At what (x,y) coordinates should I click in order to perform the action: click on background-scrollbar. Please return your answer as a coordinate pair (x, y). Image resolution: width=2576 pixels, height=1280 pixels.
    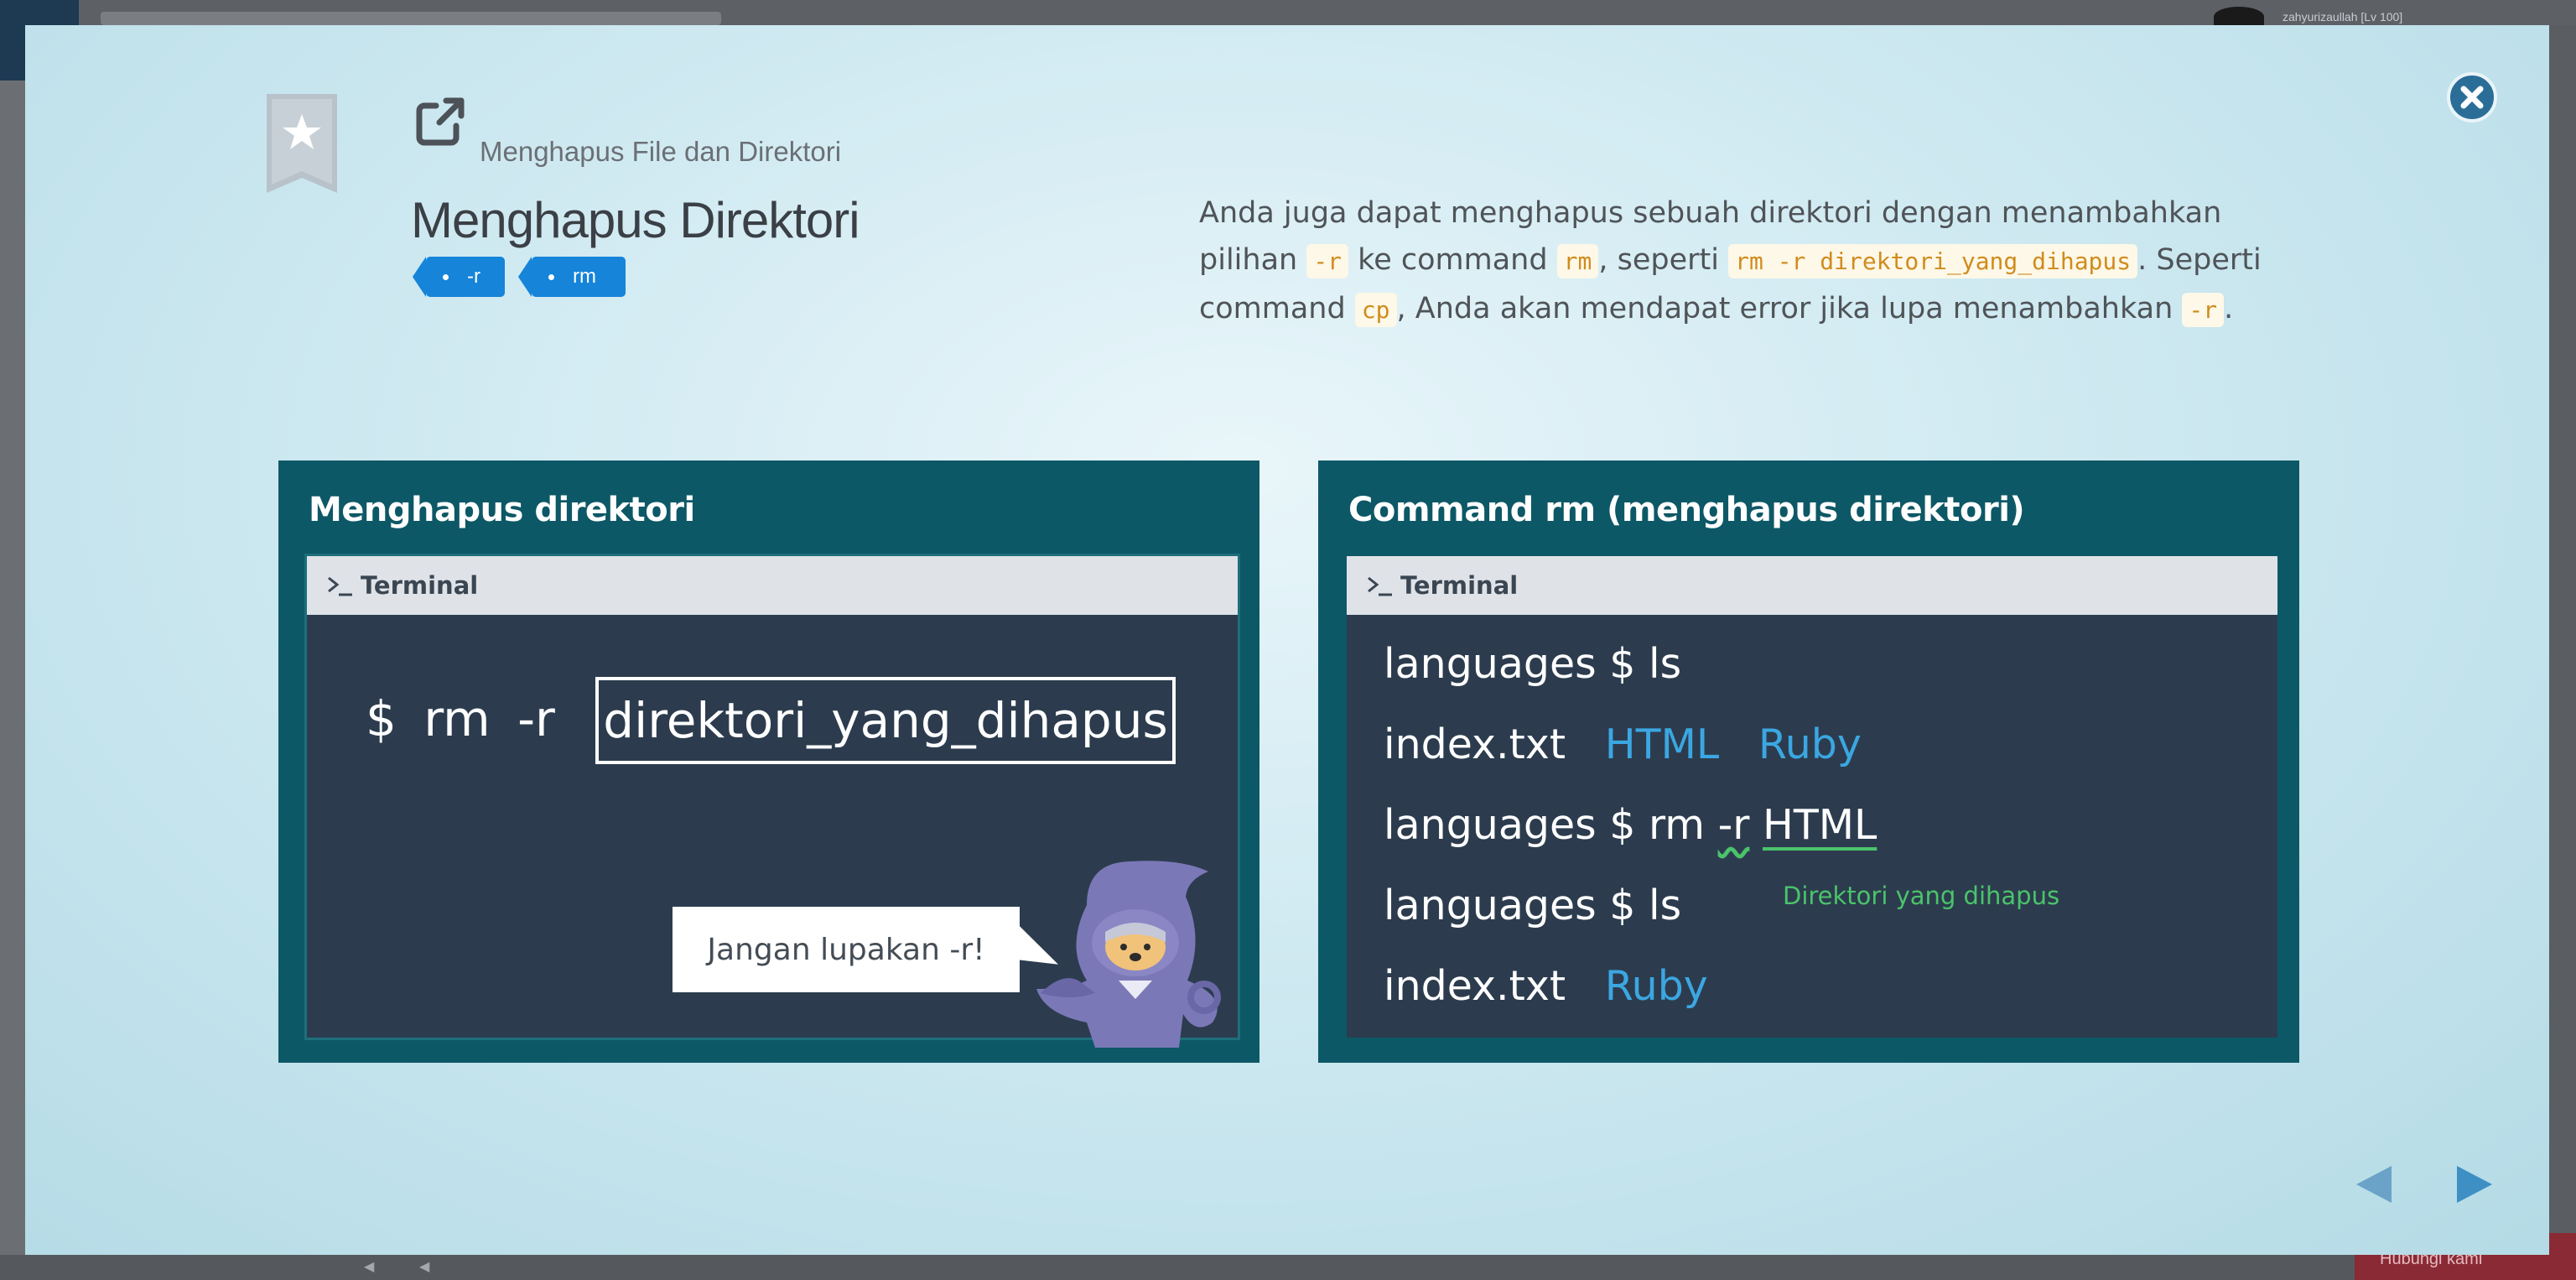
    Looking at the image, I should click on (2562, 629).